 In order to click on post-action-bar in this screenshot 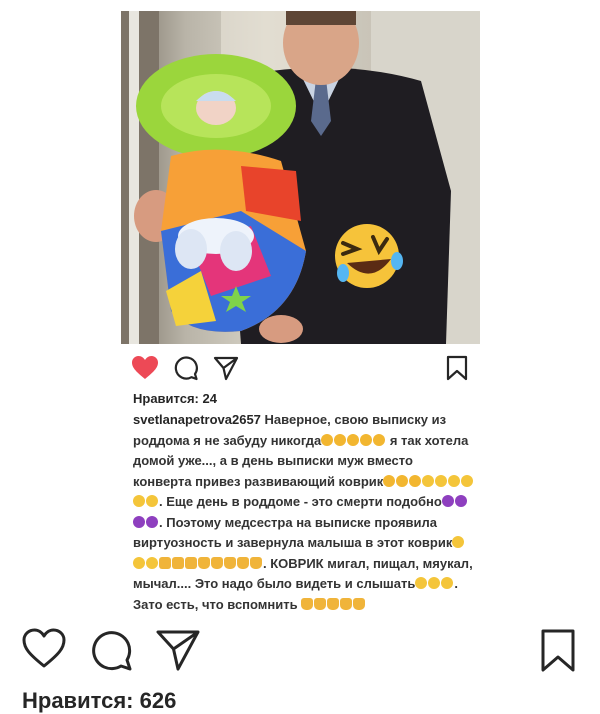, I will do `click(300, 648)`.